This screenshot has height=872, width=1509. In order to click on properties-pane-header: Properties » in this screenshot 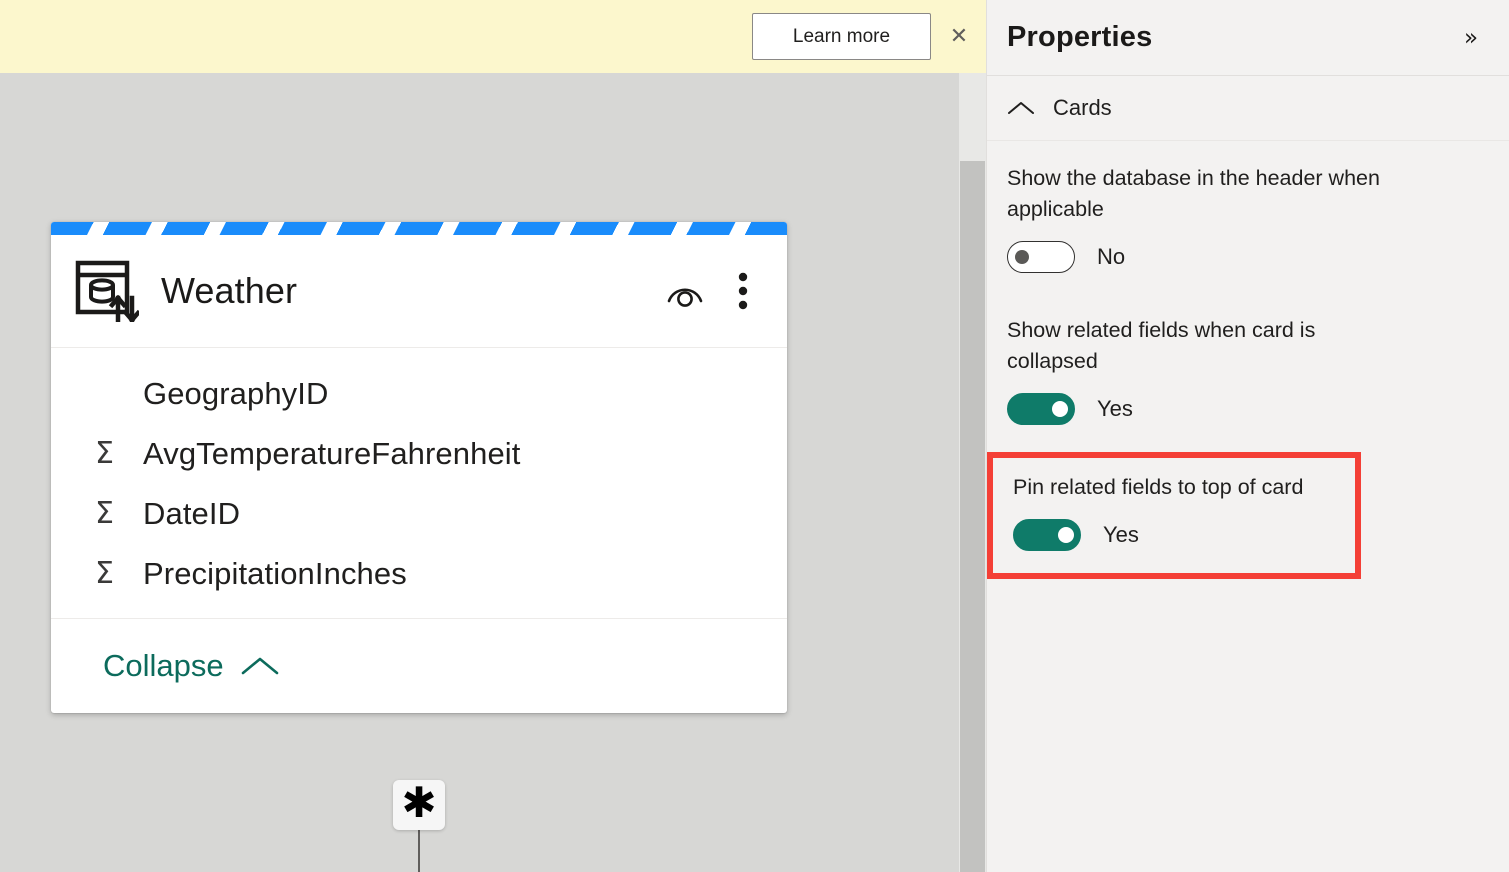, I will do `click(1248, 38)`.